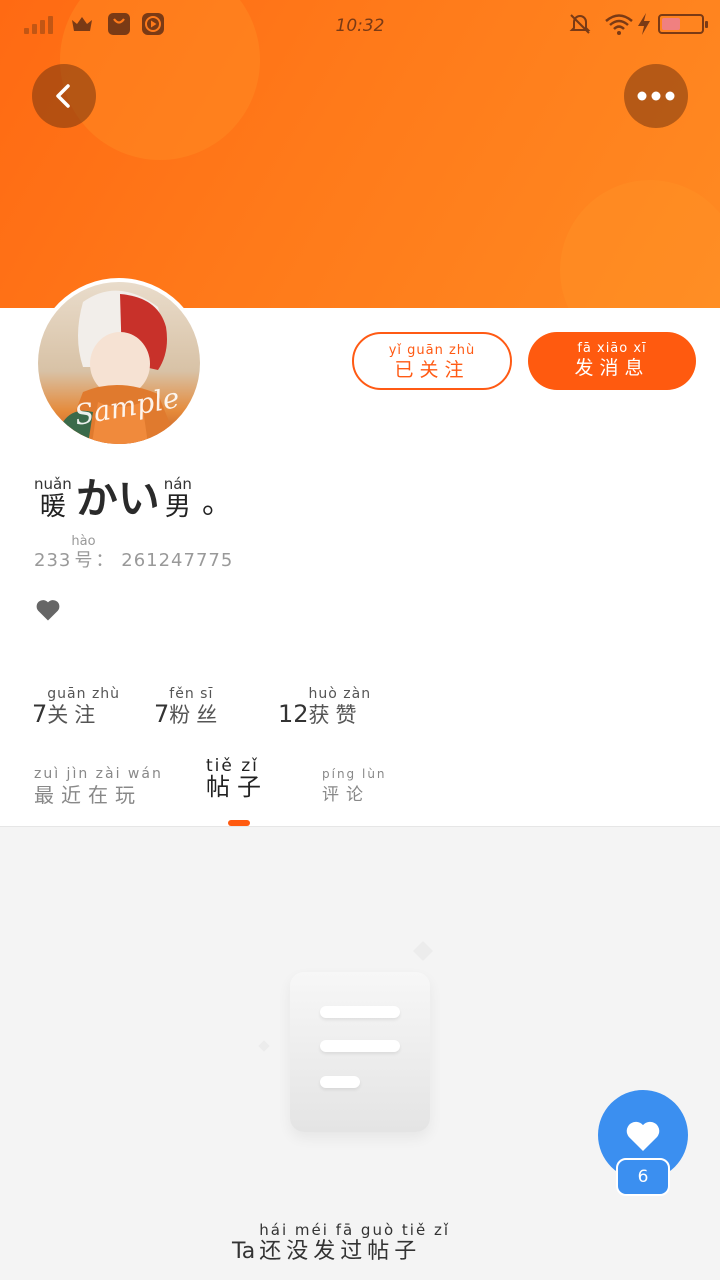  What do you see at coordinates (644, 24) in the screenshot?
I see `charging-icon` at bounding box center [644, 24].